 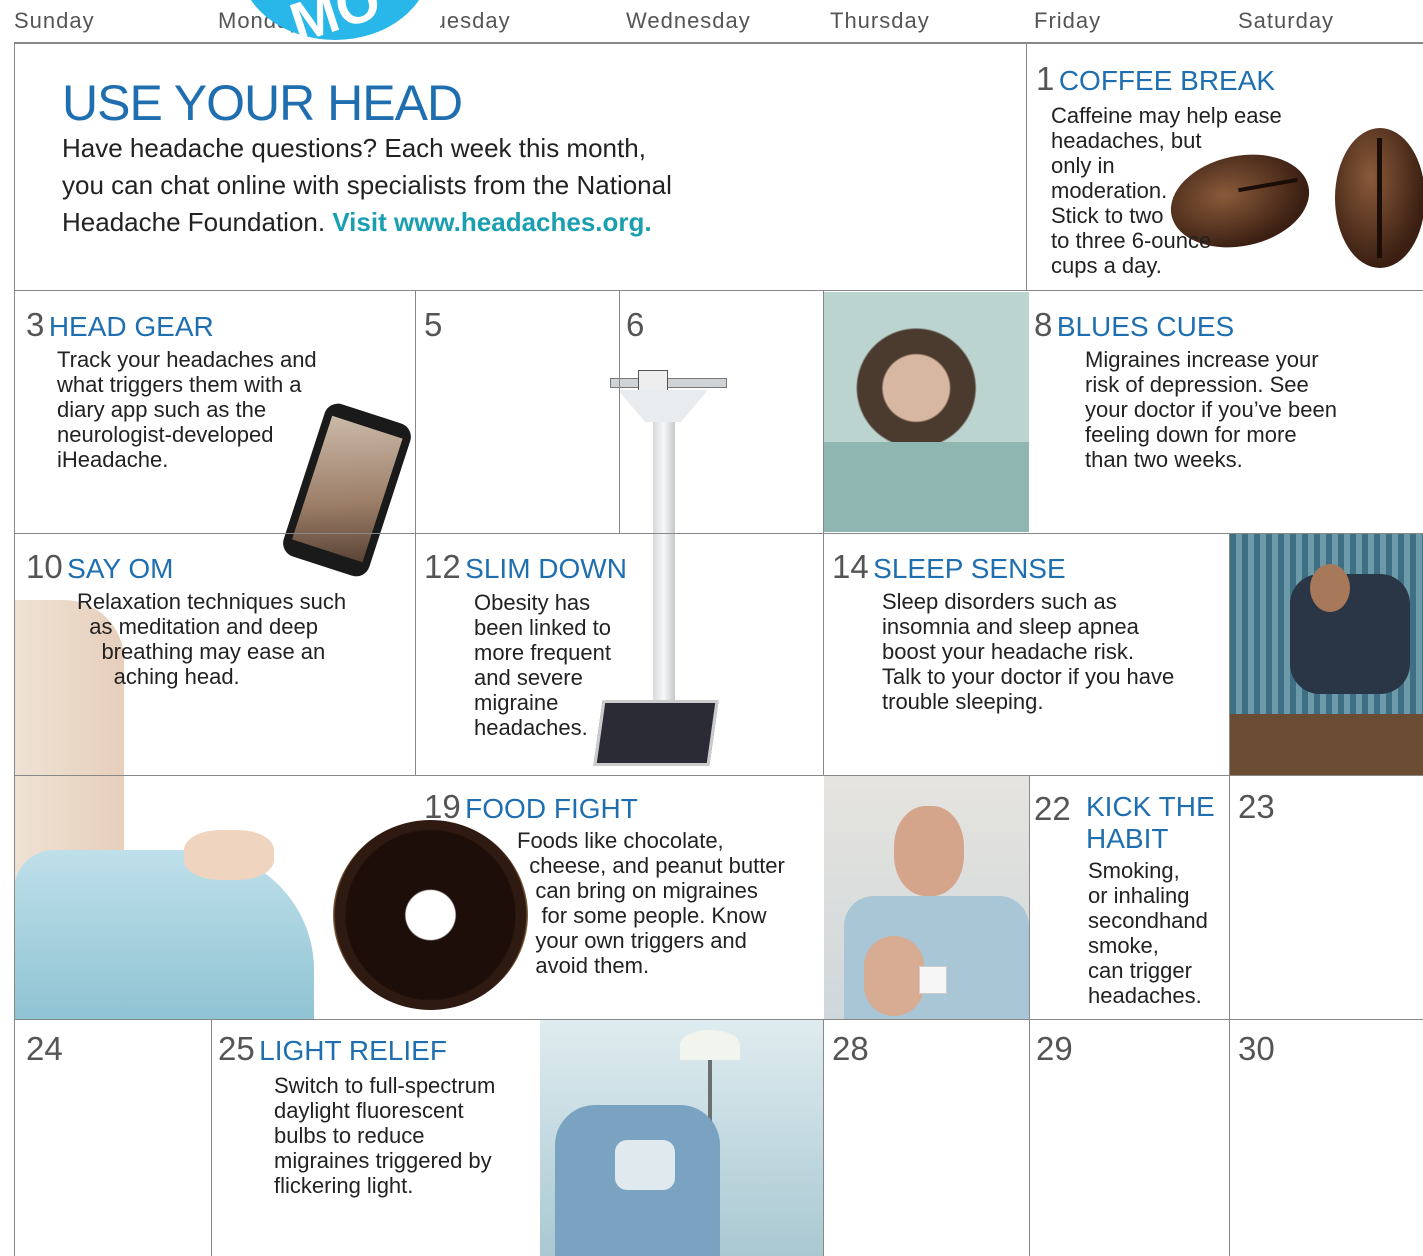 I want to click on tip-title: HEAD GEAR, so click(x=131, y=326).